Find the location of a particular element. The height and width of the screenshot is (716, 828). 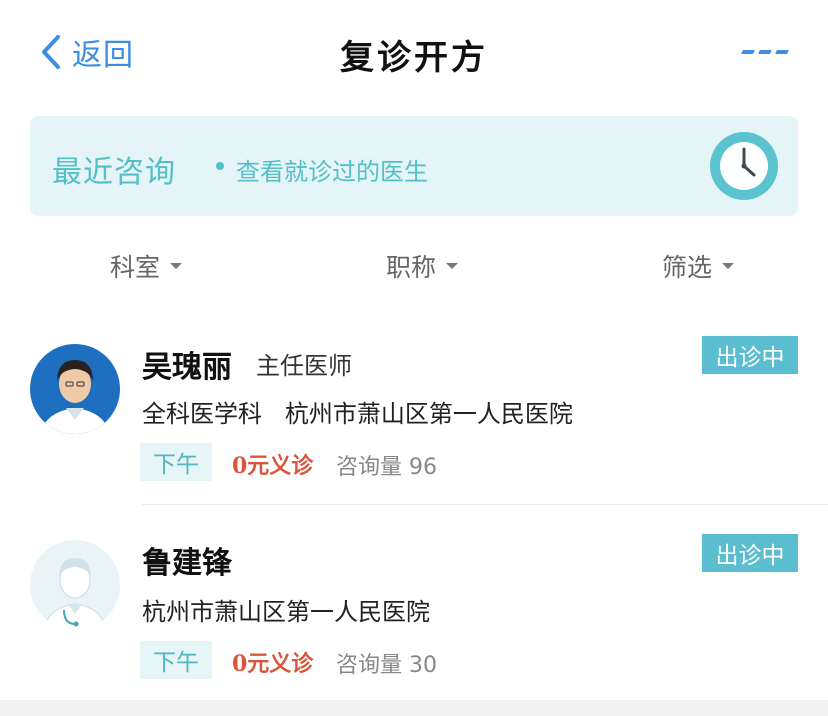

more-menu-button is located at coordinates (765, 52).